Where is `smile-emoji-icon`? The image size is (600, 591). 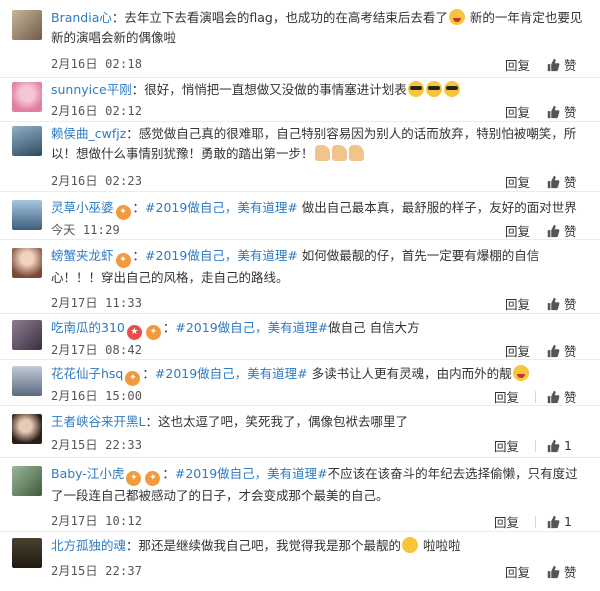 smile-emoji-icon is located at coordinates (410, 545).